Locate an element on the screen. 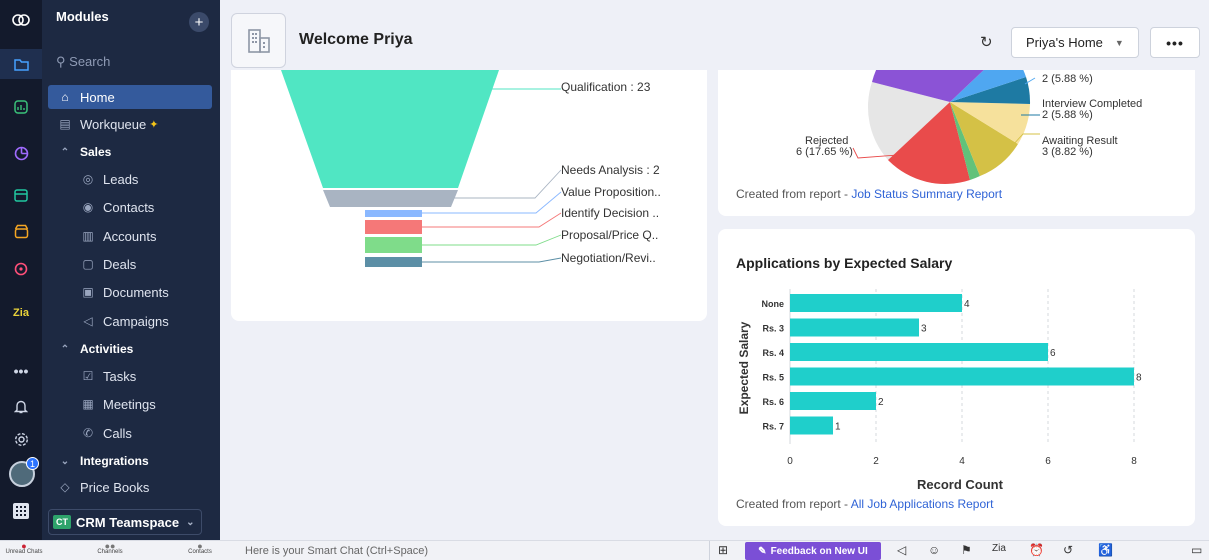 Image resolution: width=1209 pixels, height=560 pixels. sidebar-section-integrations: ⌄ Integrations is located at coordinates (131, 461).